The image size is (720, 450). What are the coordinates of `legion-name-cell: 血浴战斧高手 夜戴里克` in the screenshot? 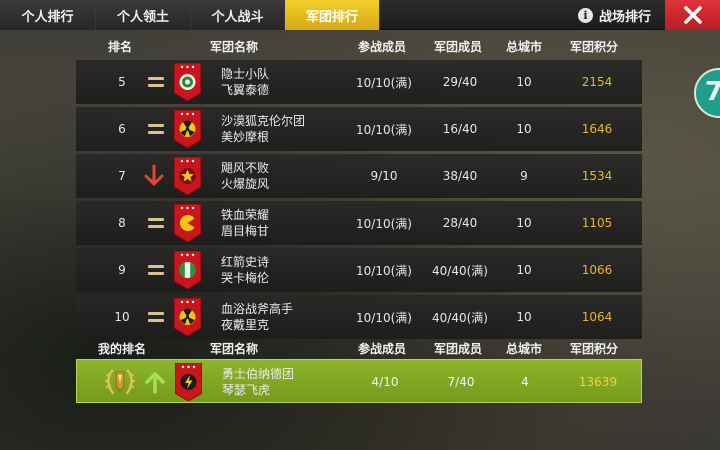 It's located at (257, 317).